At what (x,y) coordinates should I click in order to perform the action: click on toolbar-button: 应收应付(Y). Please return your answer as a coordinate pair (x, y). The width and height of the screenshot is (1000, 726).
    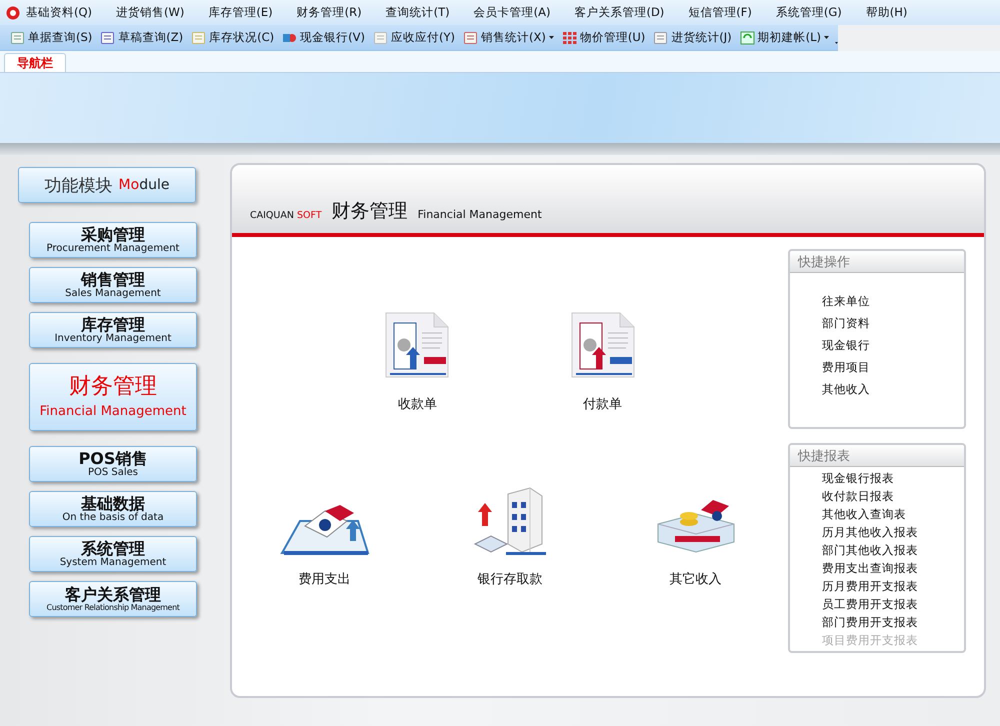
    Looking at the image, I should click on (414, 37).